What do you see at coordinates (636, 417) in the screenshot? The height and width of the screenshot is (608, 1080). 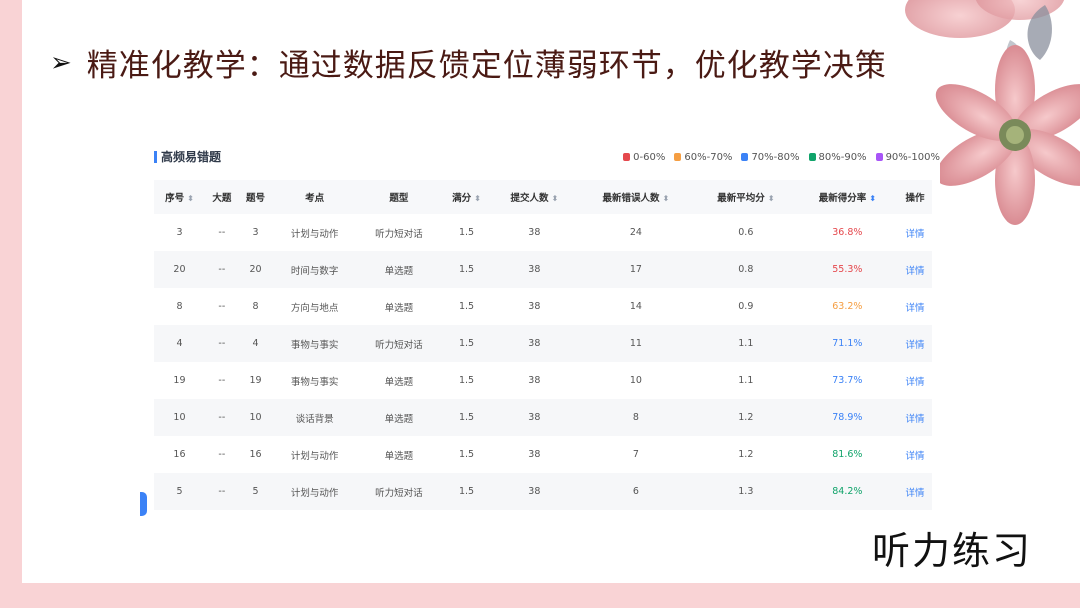 I see `cell-wrong: 8` at bounding box center [636, 417].